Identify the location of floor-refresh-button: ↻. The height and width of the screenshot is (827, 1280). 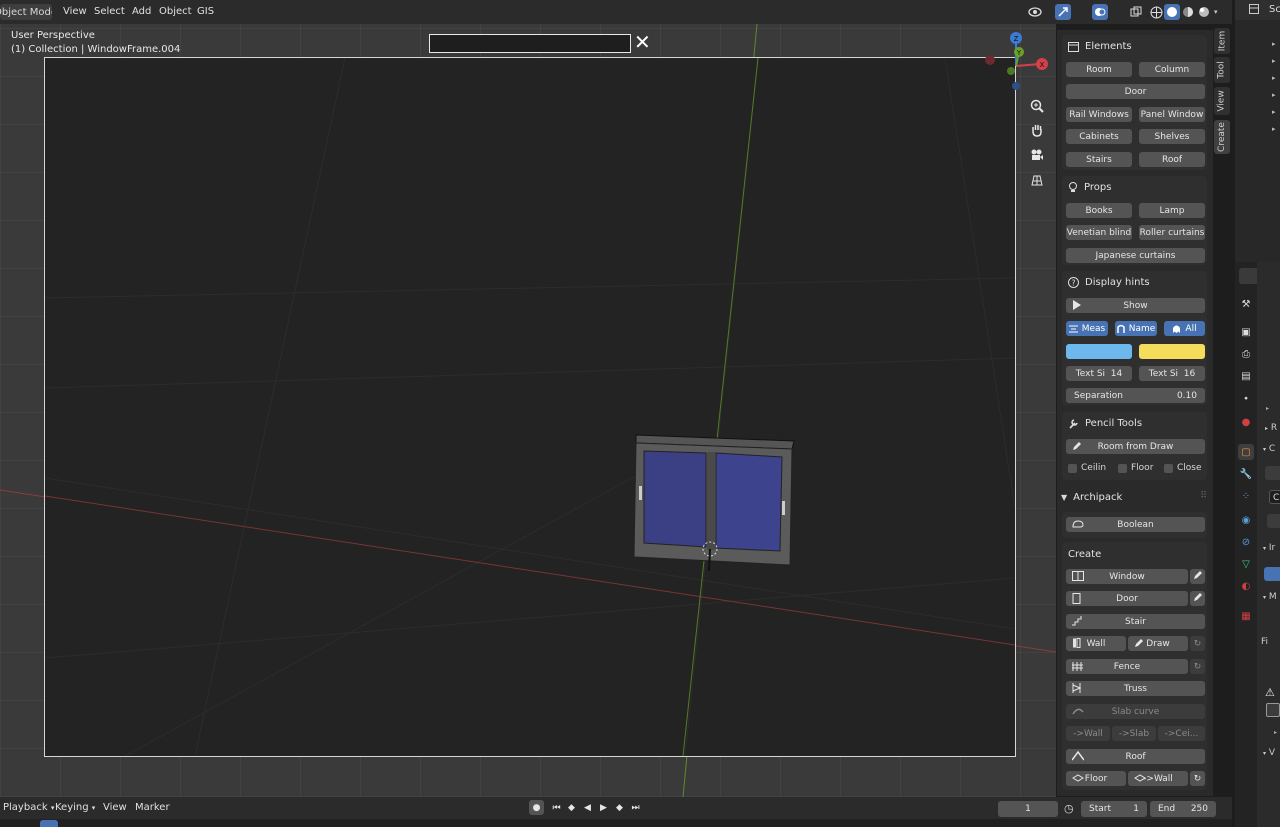
(1197, 778).